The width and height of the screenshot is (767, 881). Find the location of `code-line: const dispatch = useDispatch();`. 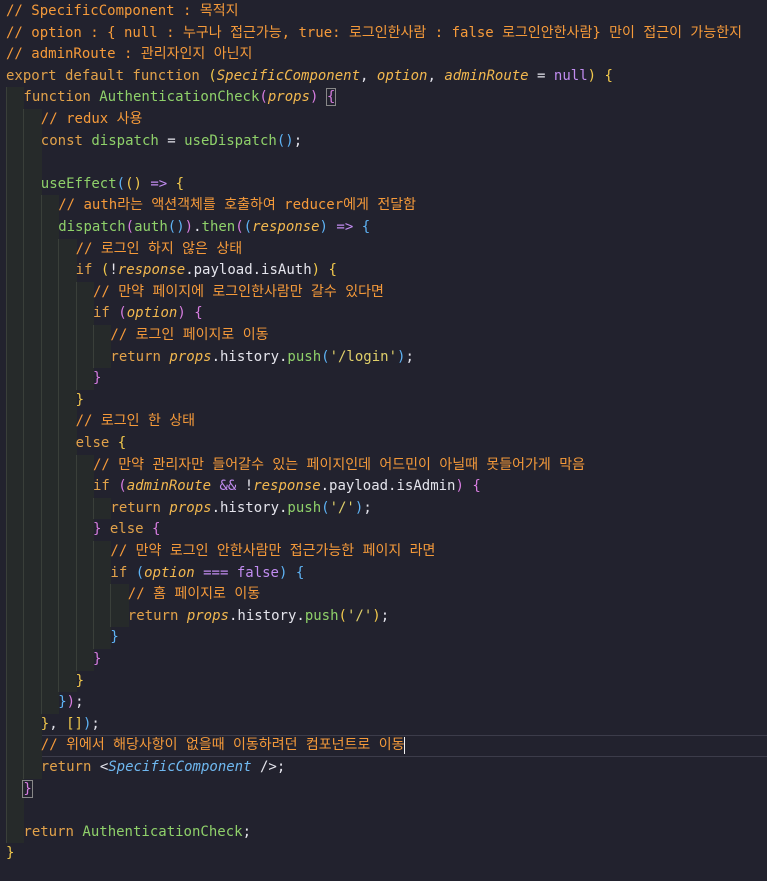

code-line: const dispatch = useDispatch(); is located at coordinates (383, 141).